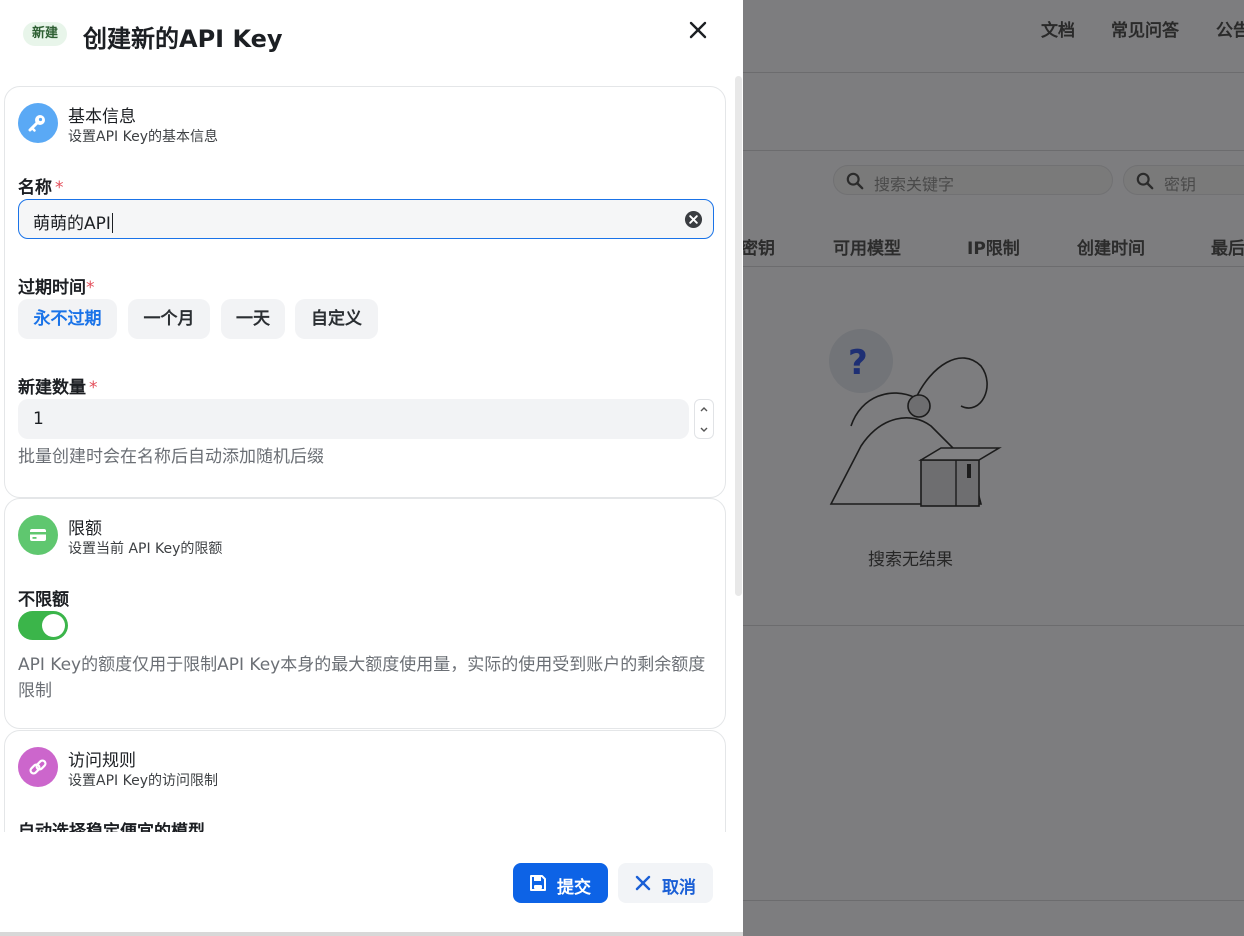 This screenshot has height=936, width=1244. Describe the element at coordinates (102, 117) in the screenshot. I see `card-title: 基本信息` at that location.